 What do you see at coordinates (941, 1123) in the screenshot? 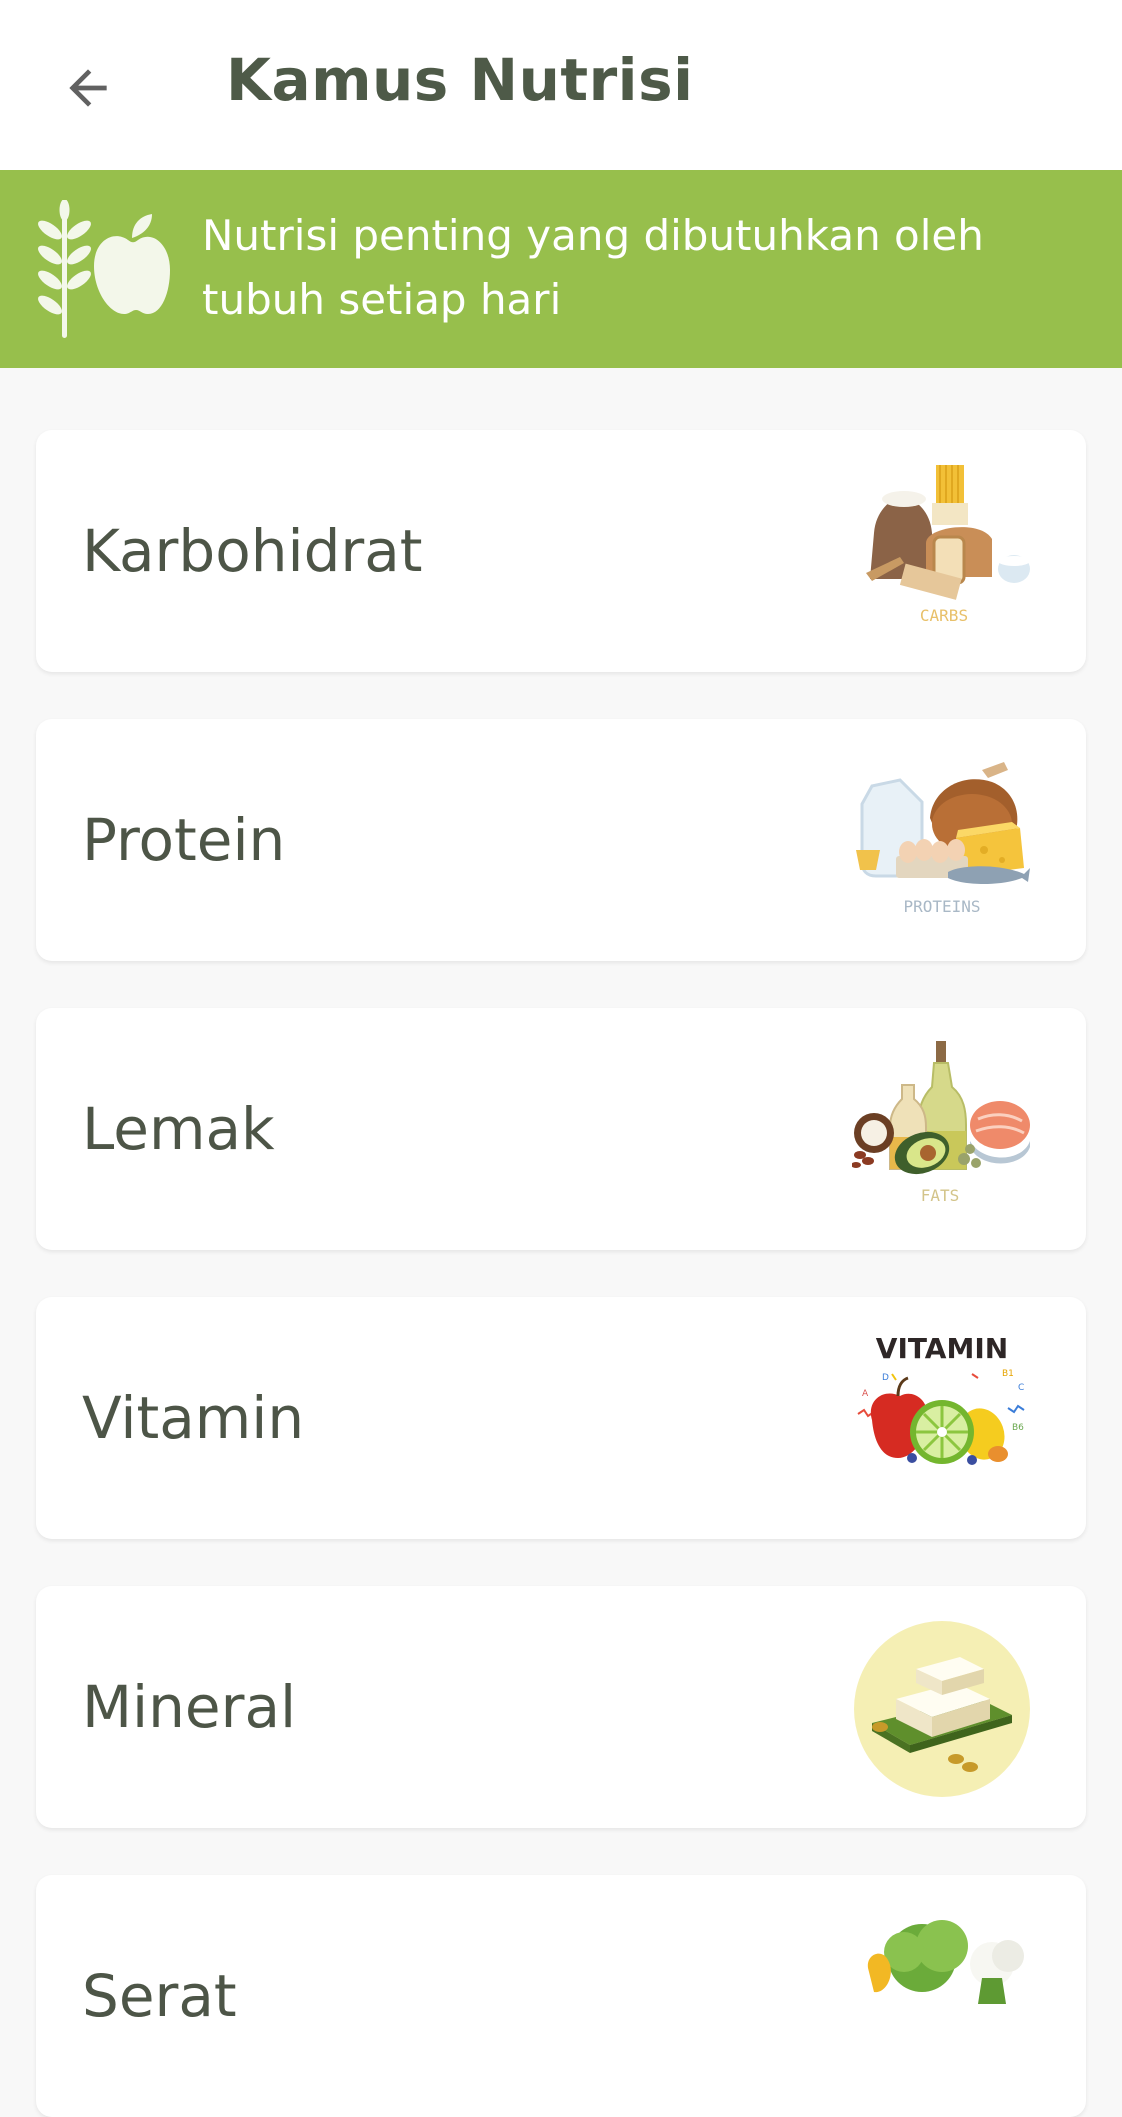
I see `fats-food-illustration: FATS` at bounding box center [941, 1123].